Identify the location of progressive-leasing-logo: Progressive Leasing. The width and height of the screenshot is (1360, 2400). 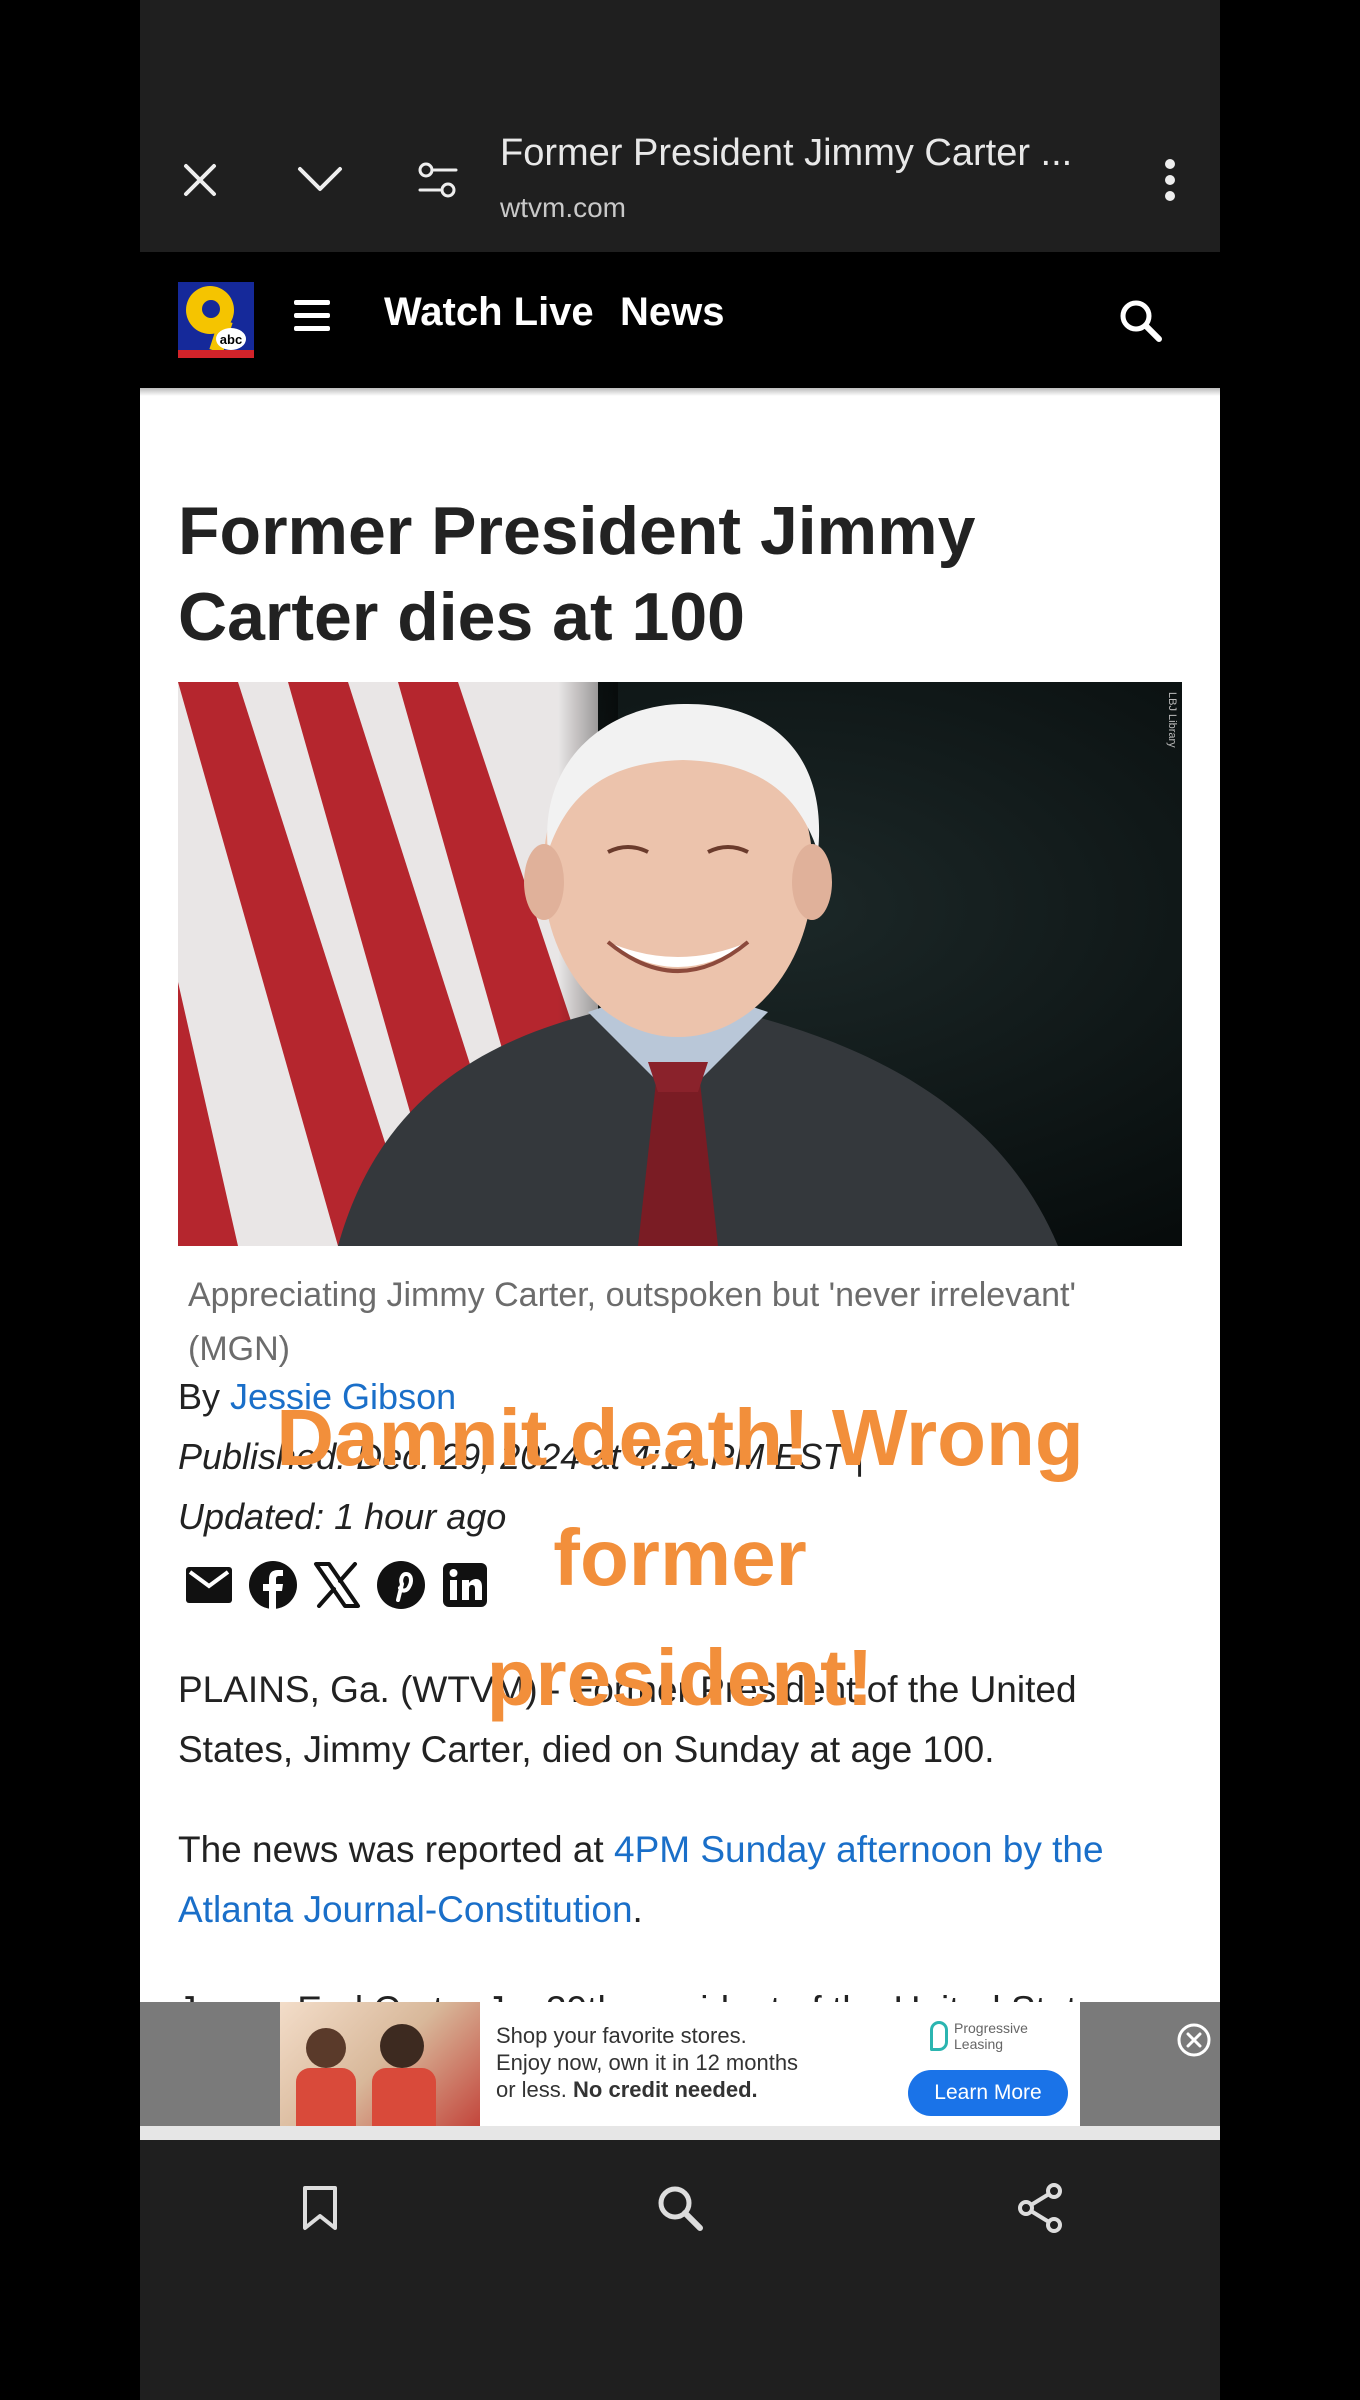
(992, 2036).